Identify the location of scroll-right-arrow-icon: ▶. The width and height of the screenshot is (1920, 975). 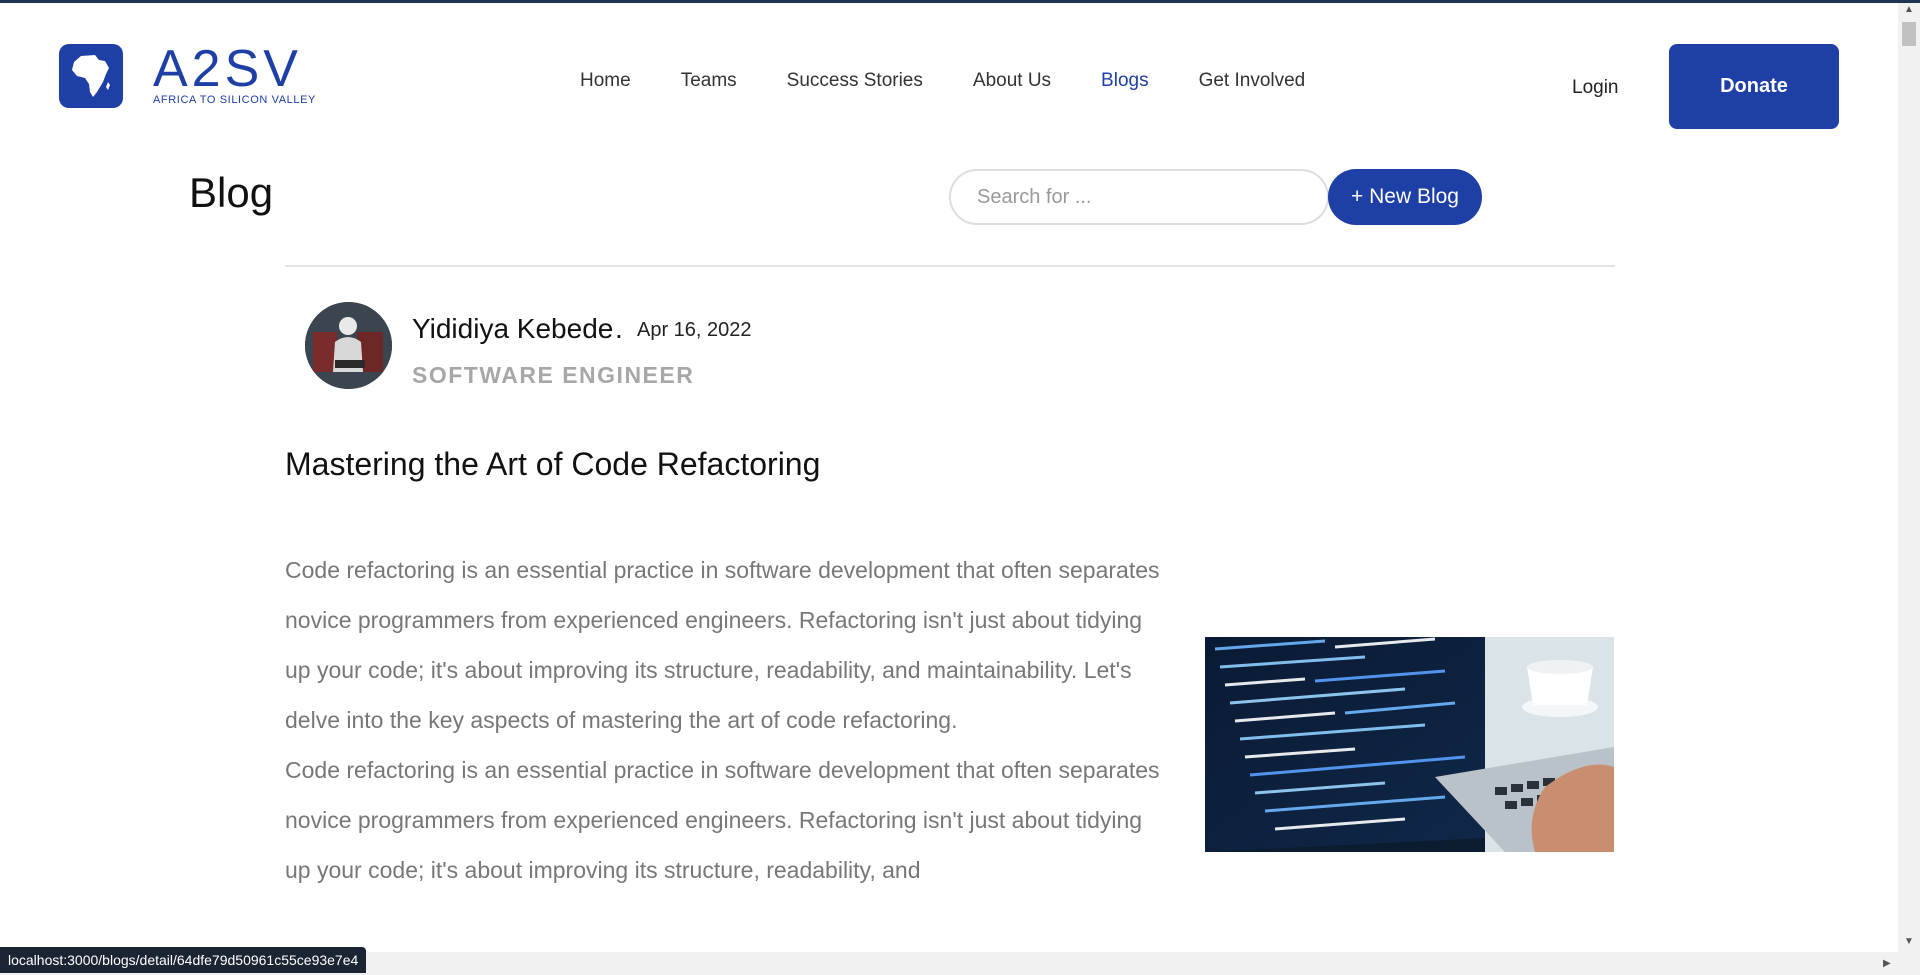
(1887, 963).